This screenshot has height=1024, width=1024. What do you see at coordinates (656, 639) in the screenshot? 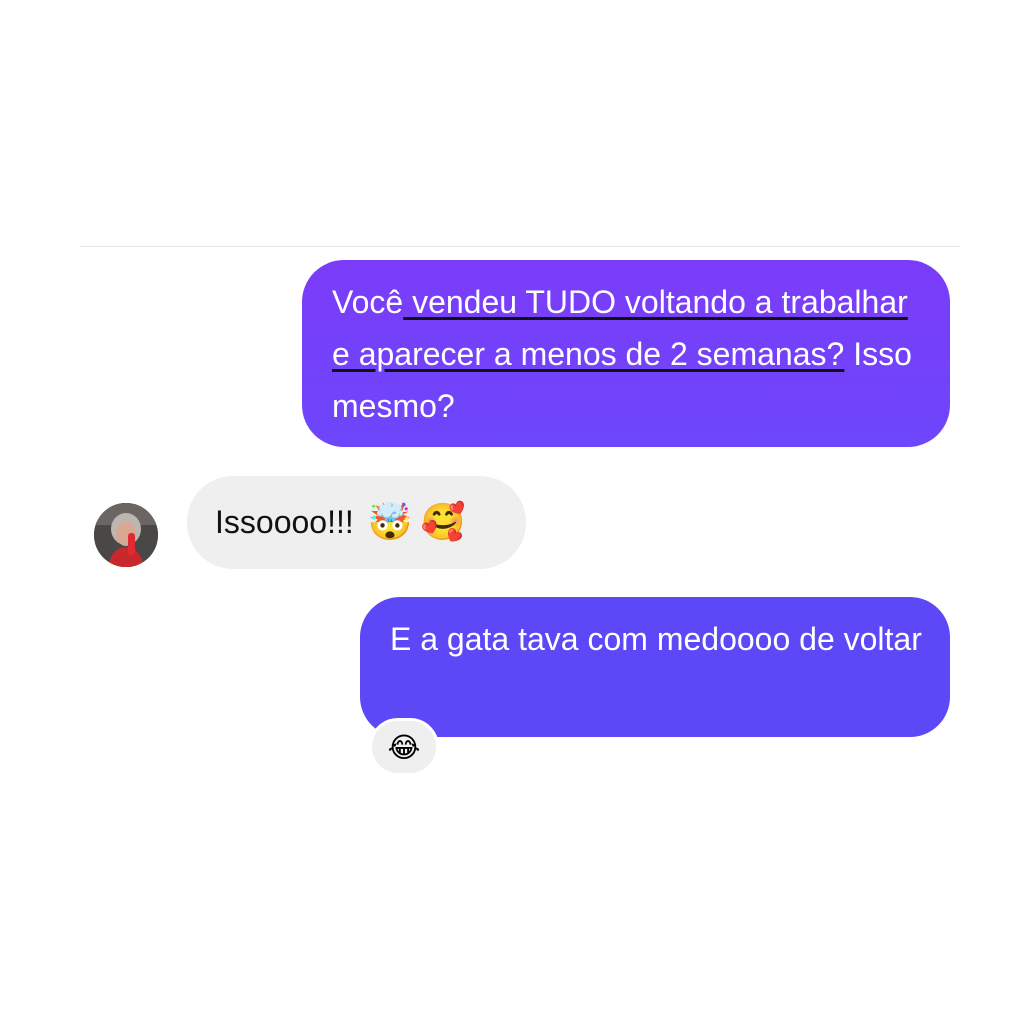
I see `message-text: E a gata tava com medoooo de voltar` at bounding box center [656, 639].